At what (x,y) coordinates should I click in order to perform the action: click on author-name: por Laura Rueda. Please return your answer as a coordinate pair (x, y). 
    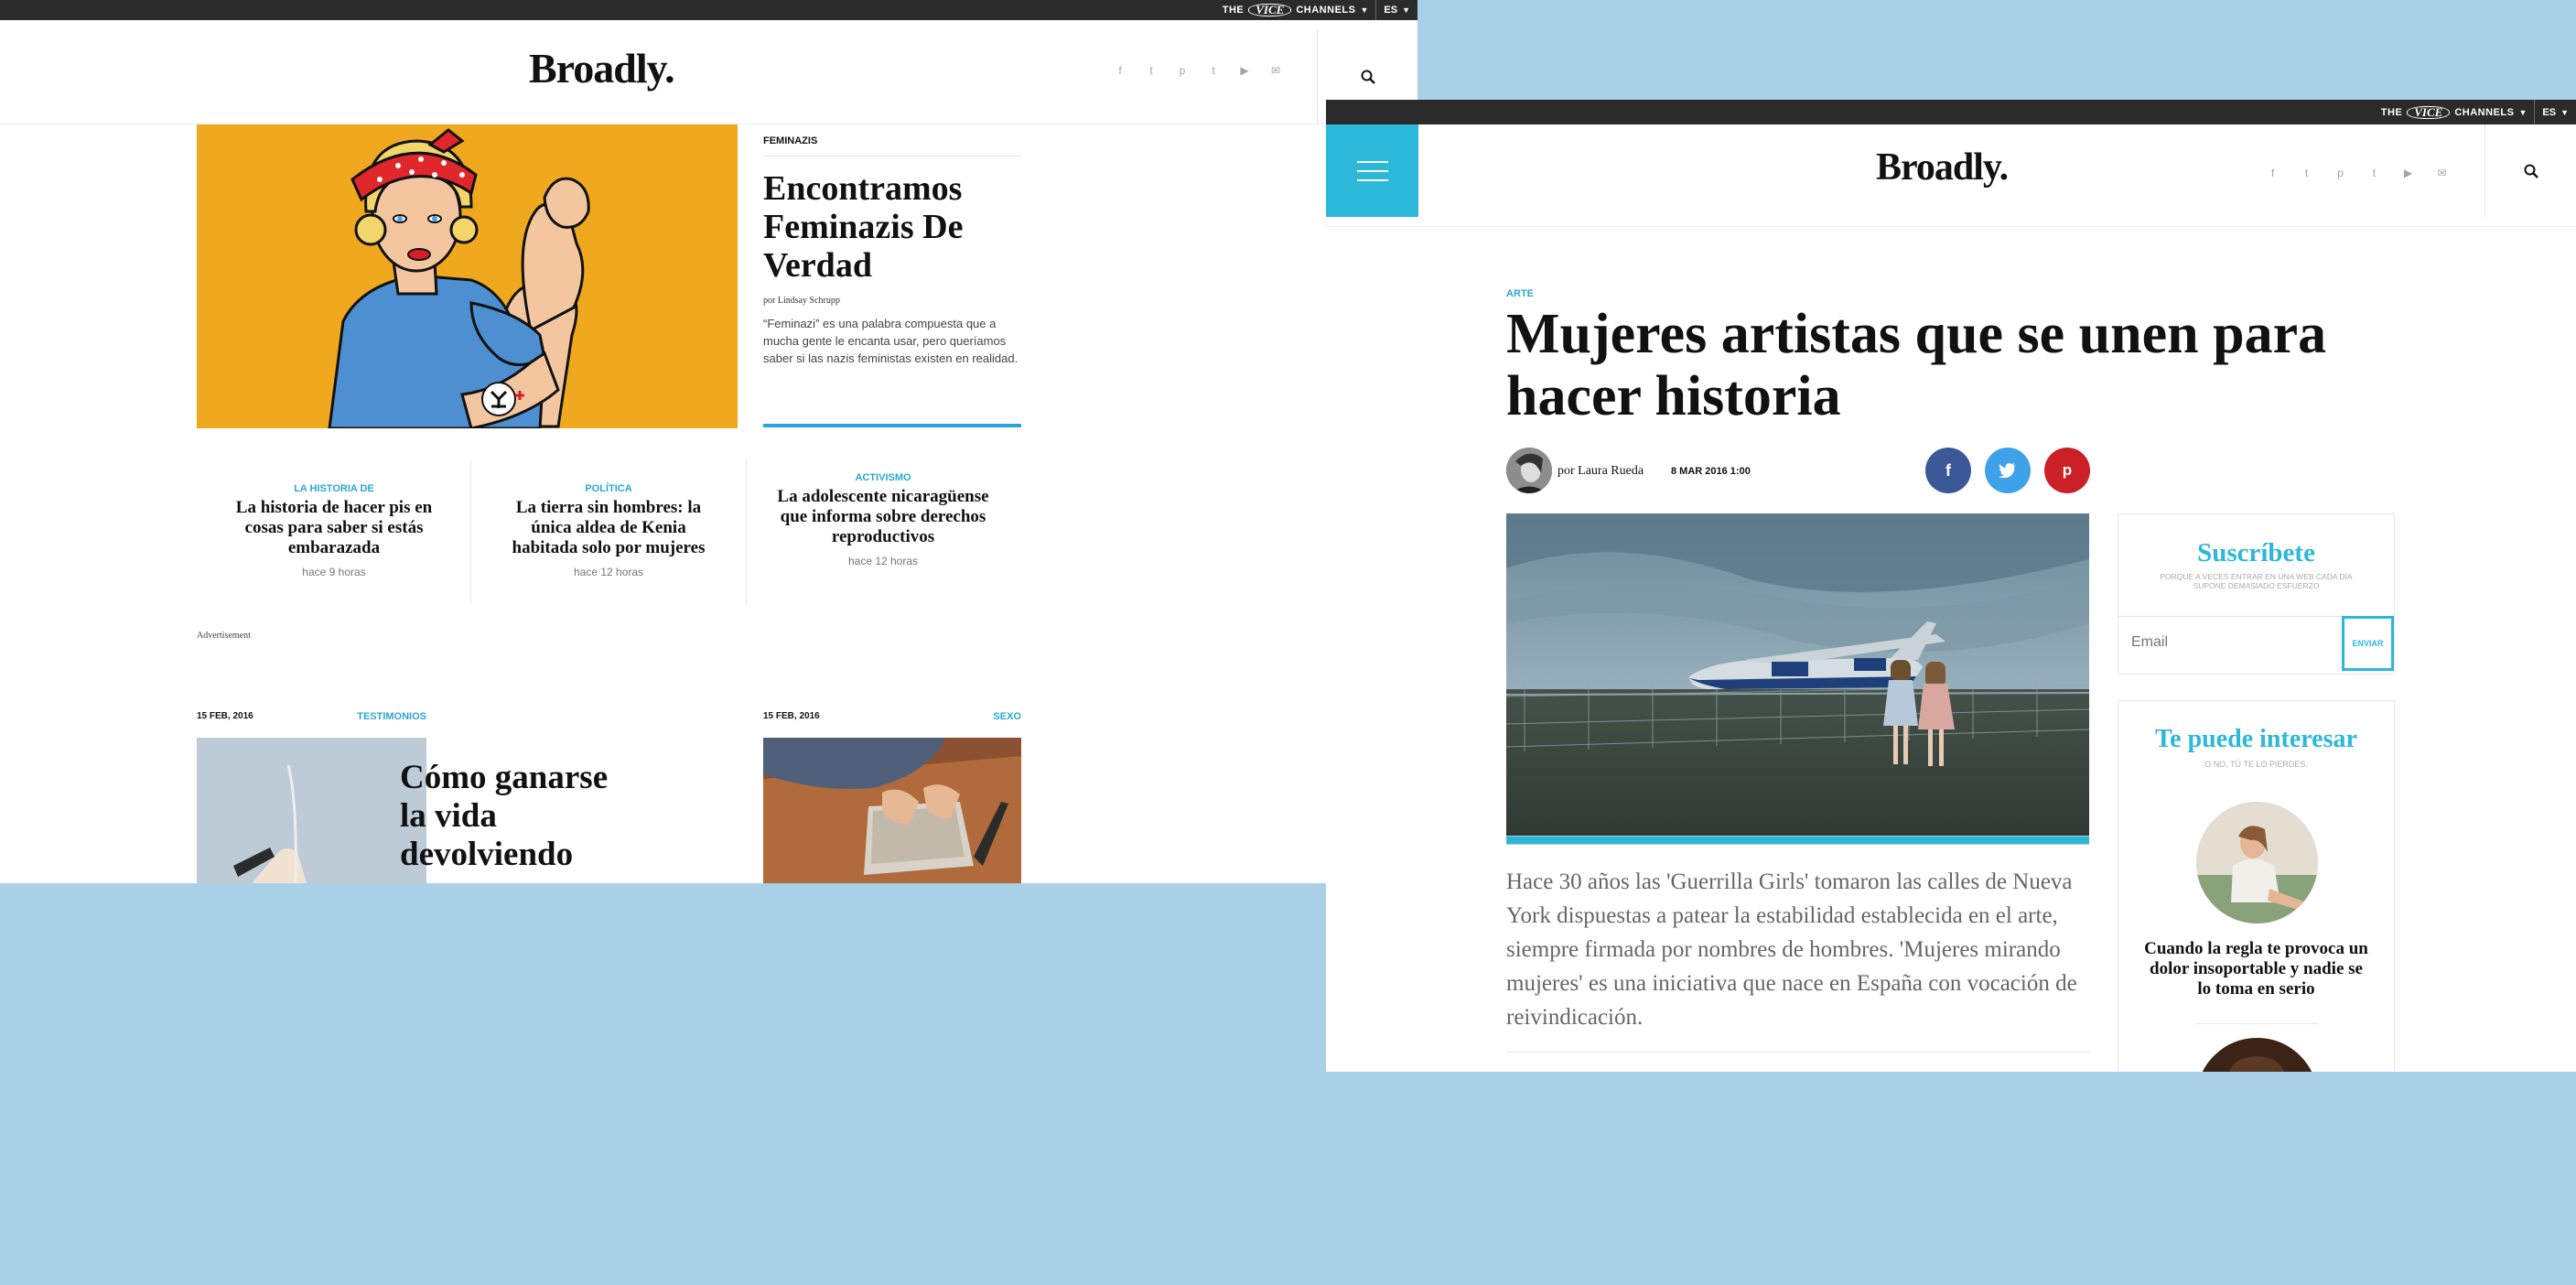
    Looking at the image, I should click on (1600, 471).